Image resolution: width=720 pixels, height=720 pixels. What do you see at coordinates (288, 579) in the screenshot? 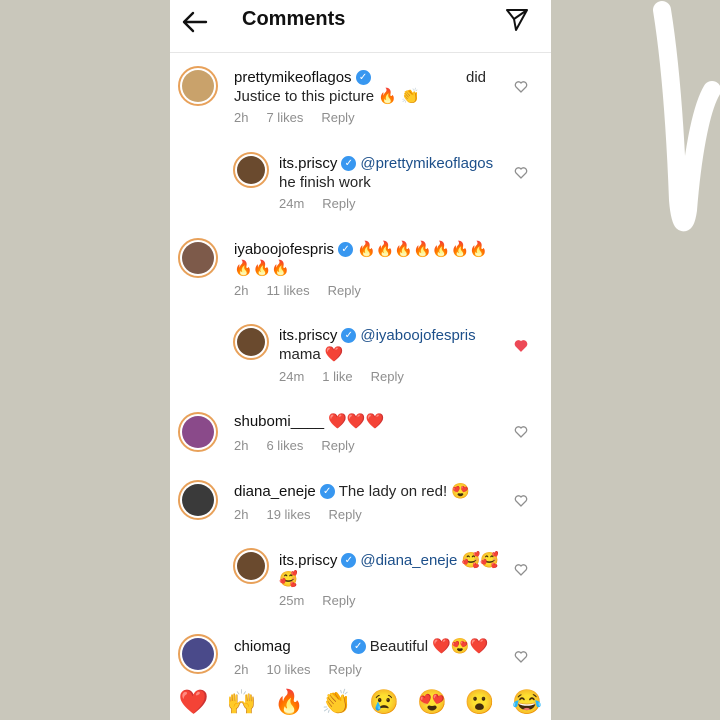
I see `comment-body: 🥰` at bounding box center [288, 579].